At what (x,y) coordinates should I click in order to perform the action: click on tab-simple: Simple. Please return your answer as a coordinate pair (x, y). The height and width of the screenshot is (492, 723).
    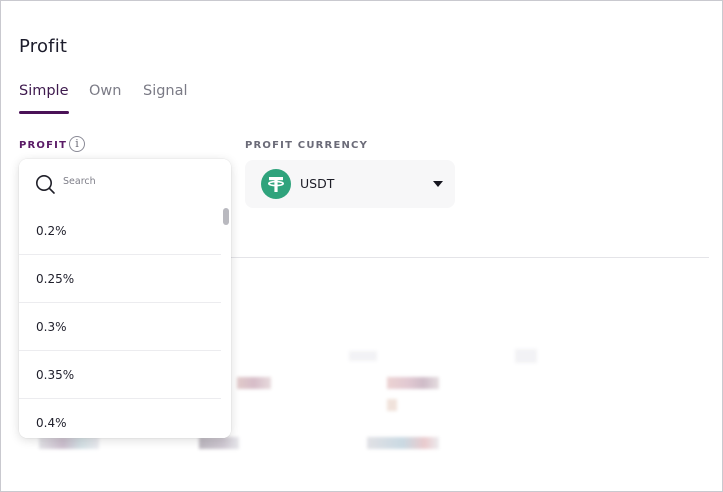
    Looking at the image, I should click on (44, 91).